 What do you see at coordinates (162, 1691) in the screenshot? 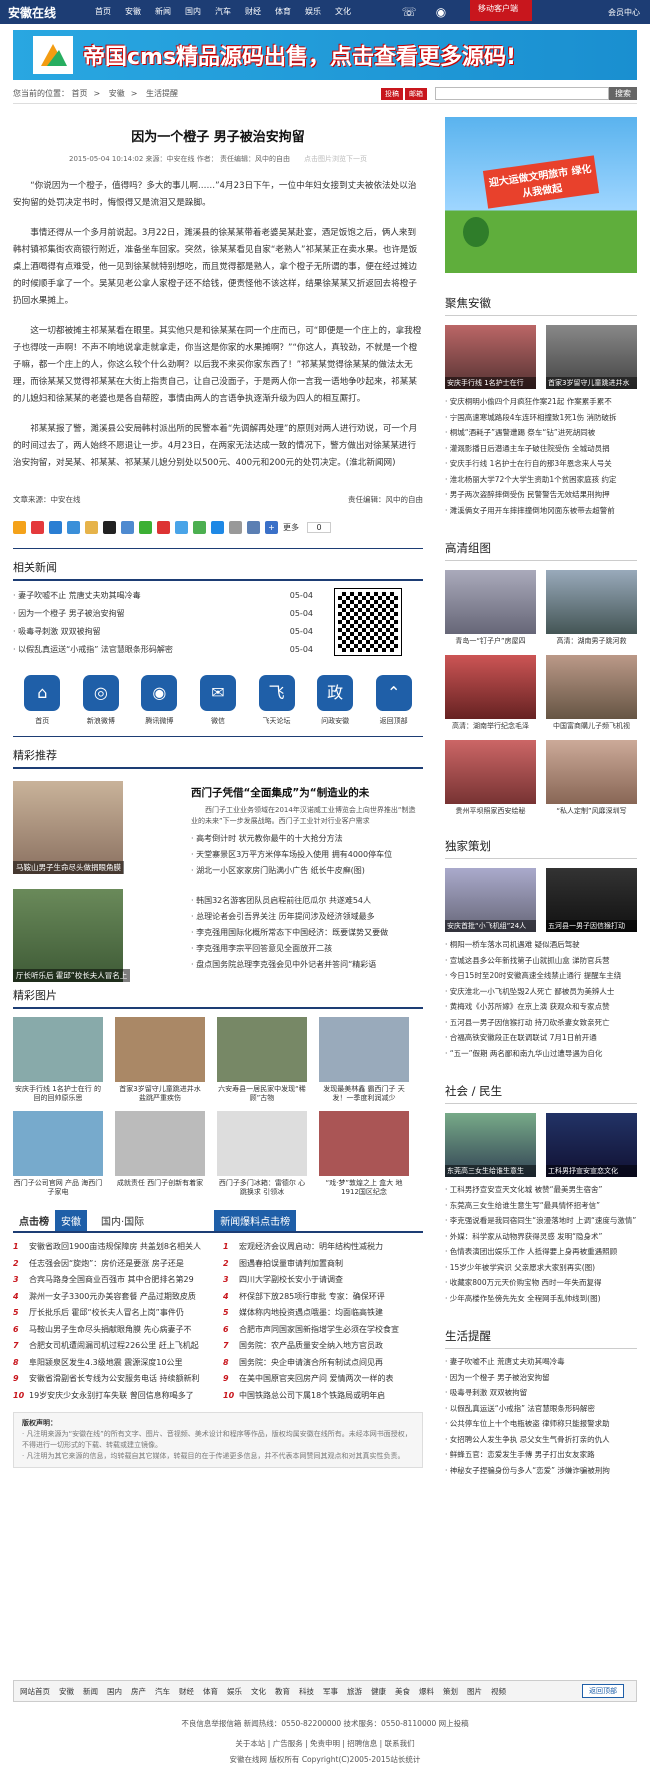
I see `footer-nav-item: 汽车` at bounding box center [162, 1691].